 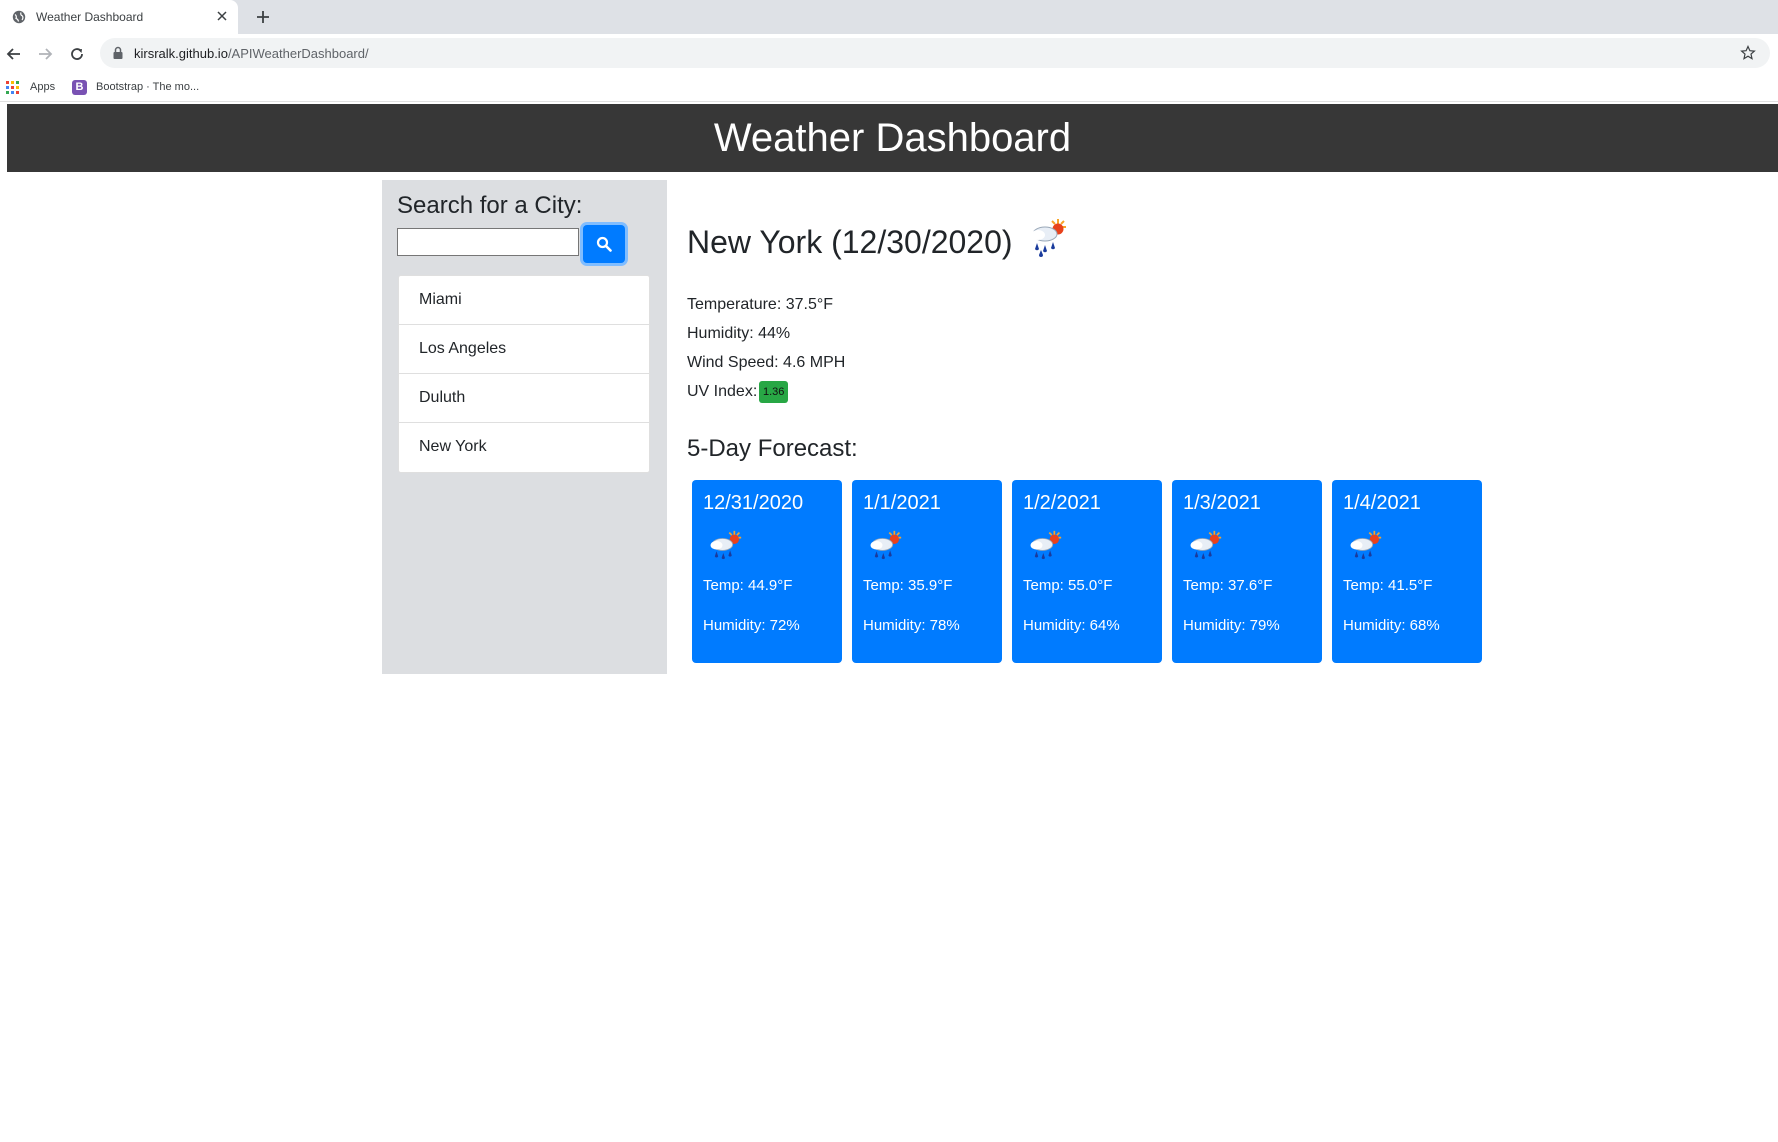 I want to click on forecast-temp: Temp: 41.5°F, so click(x=1388, y=585).